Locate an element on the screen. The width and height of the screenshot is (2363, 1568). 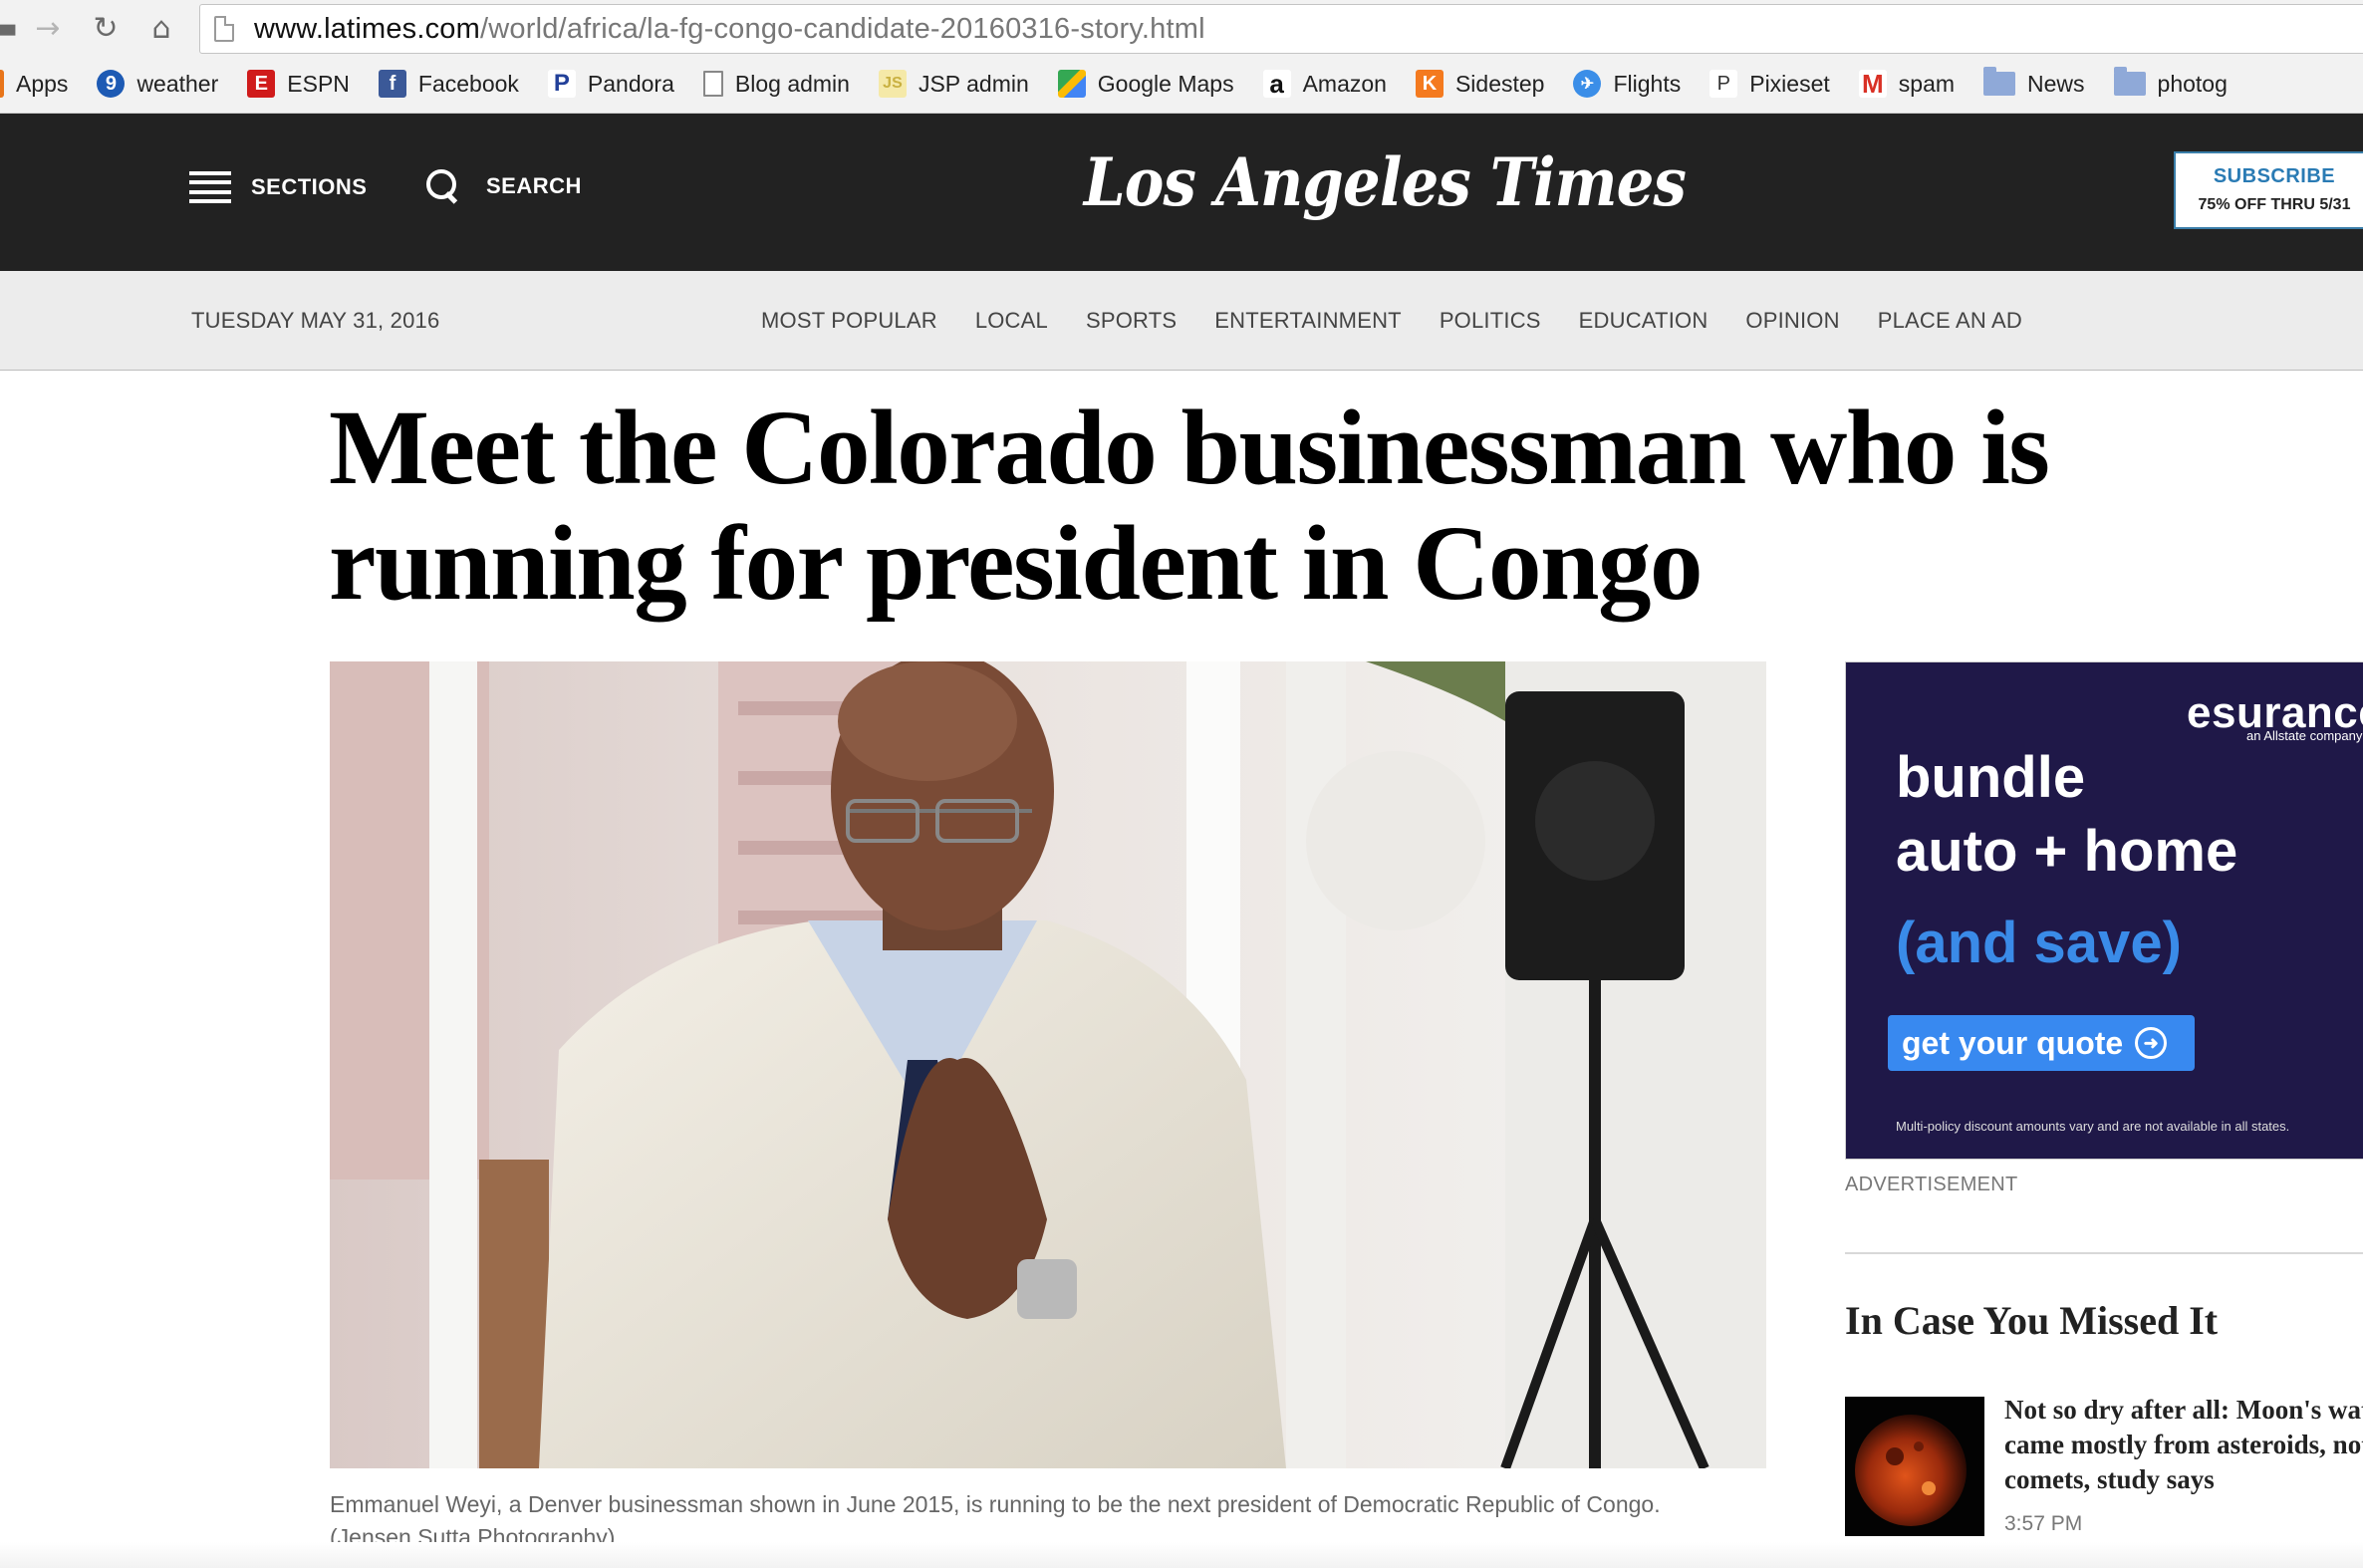
bookmark-facebook: f Facebook is located at coordinates (448, 84).